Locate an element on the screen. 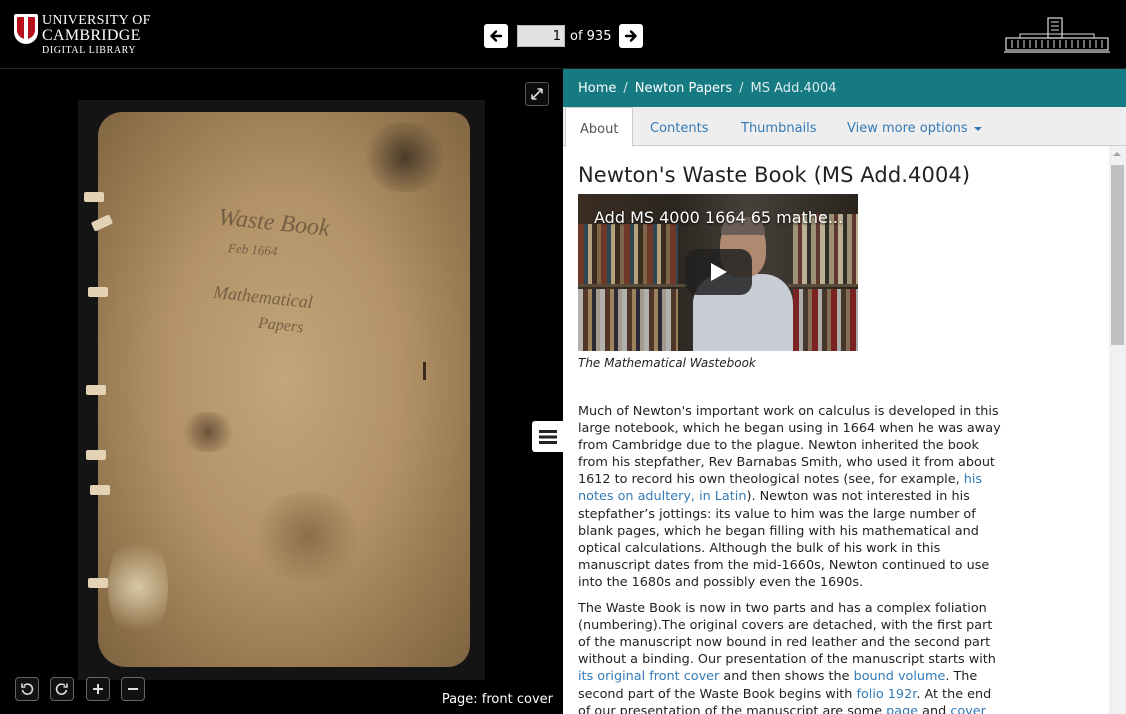 Image resolution: width=1126 pixels, height=714 pixels. fullscreen-icon is located at coordinates (537, 94).